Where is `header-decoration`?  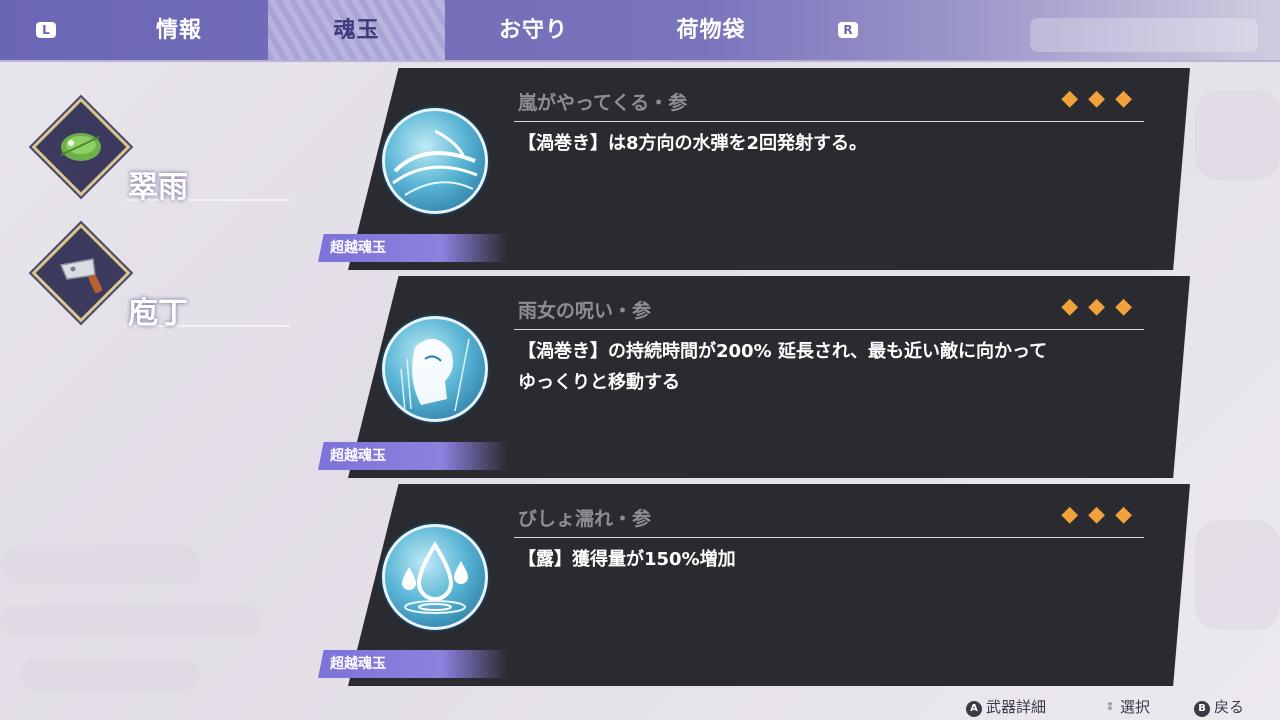 header-decoration is located at coordinates (1144, 35).